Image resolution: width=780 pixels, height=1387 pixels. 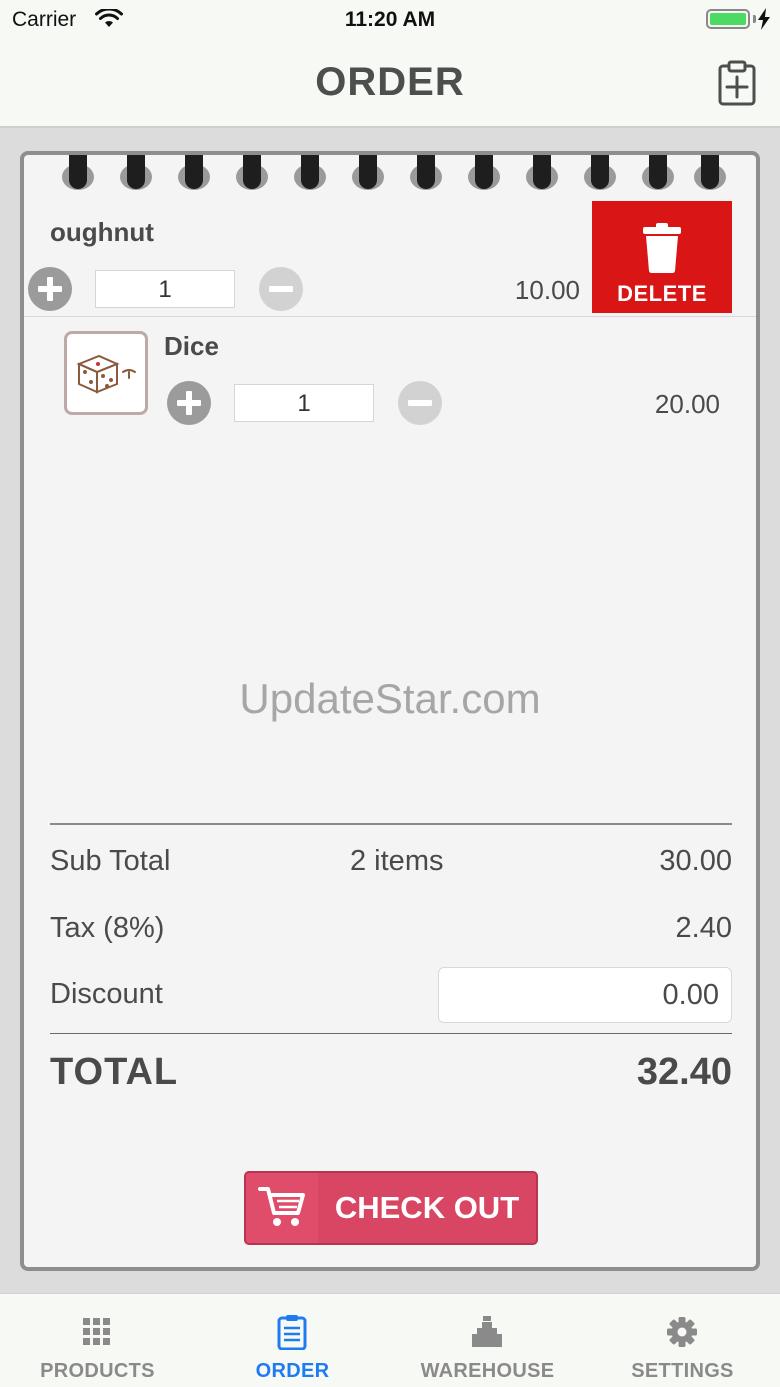 I want to click on tab-label: ORDER, so click(x=292, y=1371).